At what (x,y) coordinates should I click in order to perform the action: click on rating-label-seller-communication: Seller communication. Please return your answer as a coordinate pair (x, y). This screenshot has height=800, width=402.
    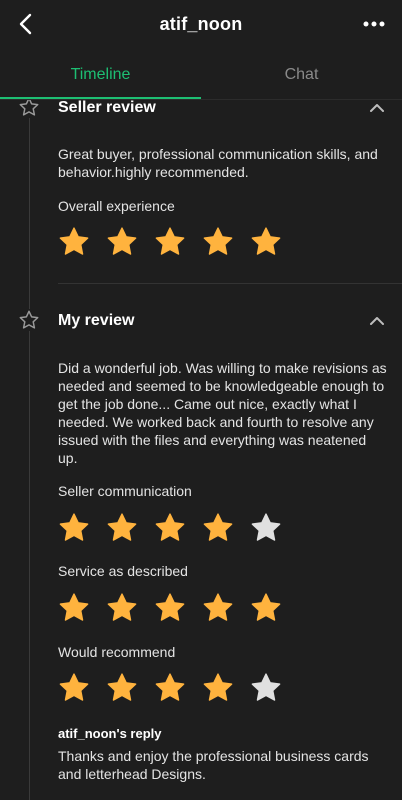
    Looking at the image, I should click on (125, 491).